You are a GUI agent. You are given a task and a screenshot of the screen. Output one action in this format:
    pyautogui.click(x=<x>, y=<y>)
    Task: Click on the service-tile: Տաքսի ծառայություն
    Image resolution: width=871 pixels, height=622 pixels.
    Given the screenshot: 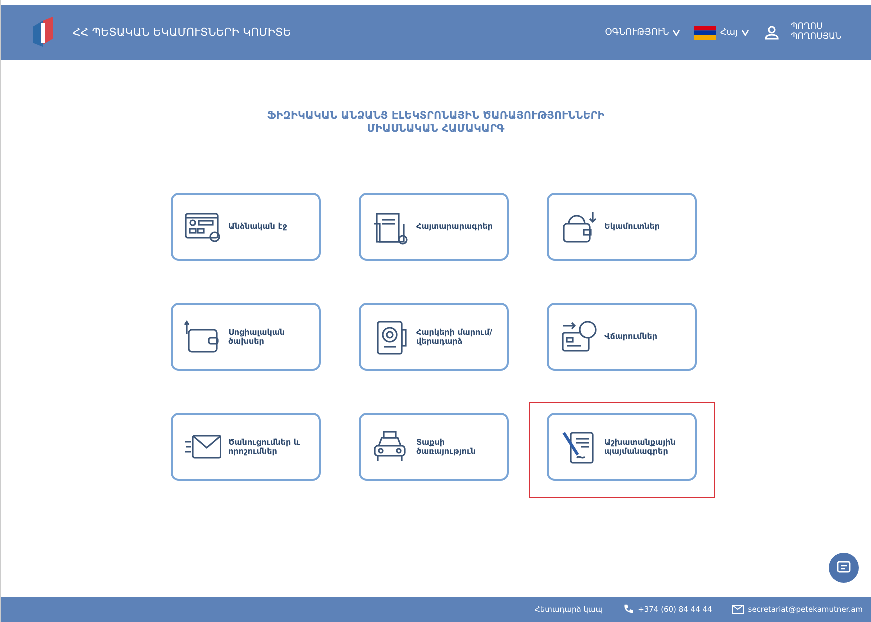 What is the action you would take?
    pyautogui.click(x=433, y=447)
    